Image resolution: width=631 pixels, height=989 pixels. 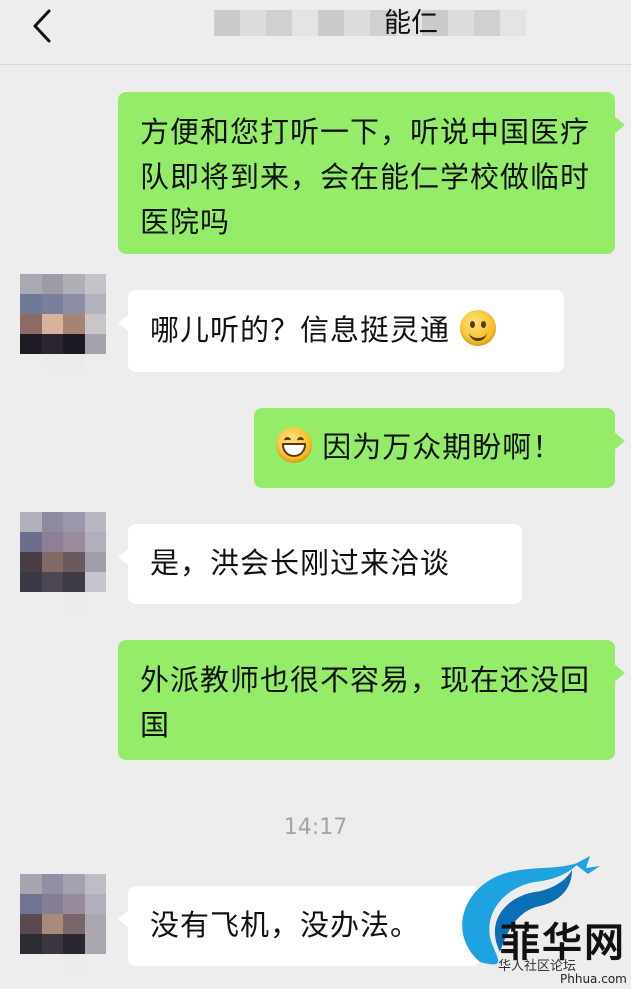 I want to click on message-outgoing: 外派教师也很不容易，现在还没回国, so click(x=371, y=700).